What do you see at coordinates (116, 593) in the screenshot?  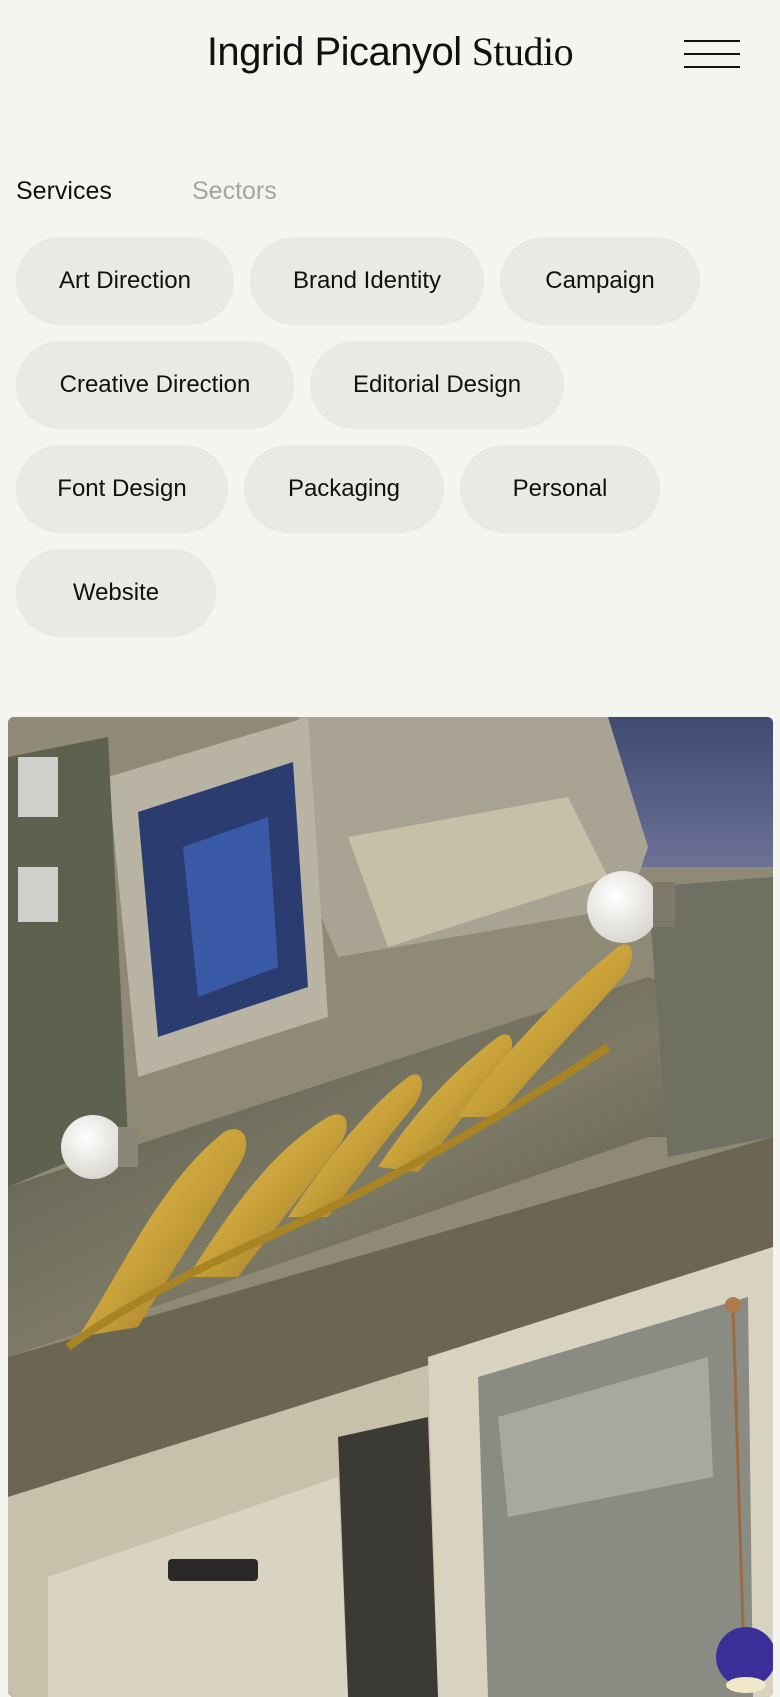 I see `filter-chip-website: Website` at bounding box center [116, 593].